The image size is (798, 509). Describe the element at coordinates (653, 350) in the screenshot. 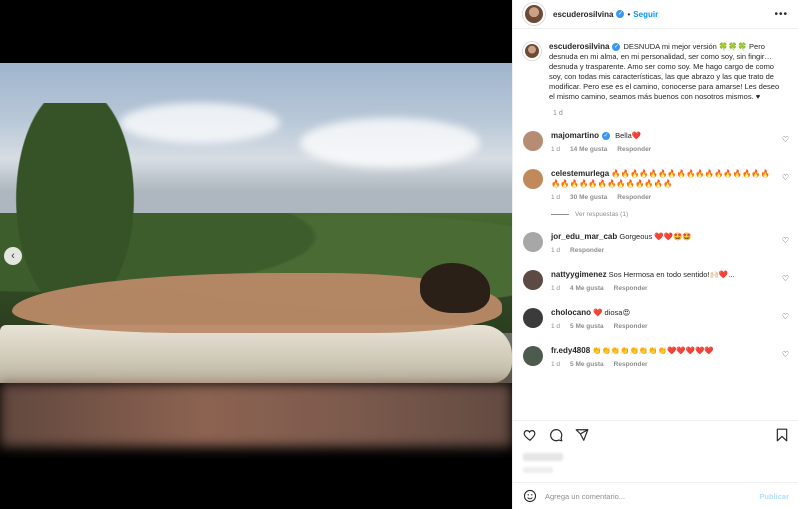

I see `comment-text: 👏👏👏👏👏👏👏👏❤️❤️❤️❤️❤️` at that location.